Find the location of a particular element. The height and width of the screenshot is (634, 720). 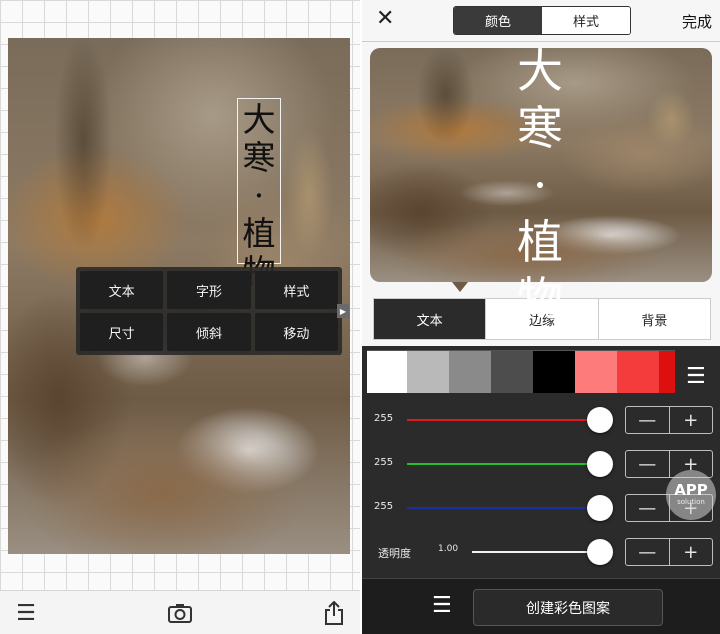

bottom-bar: ☰ 创建彩色图案 is located at coordinates (541, 606).